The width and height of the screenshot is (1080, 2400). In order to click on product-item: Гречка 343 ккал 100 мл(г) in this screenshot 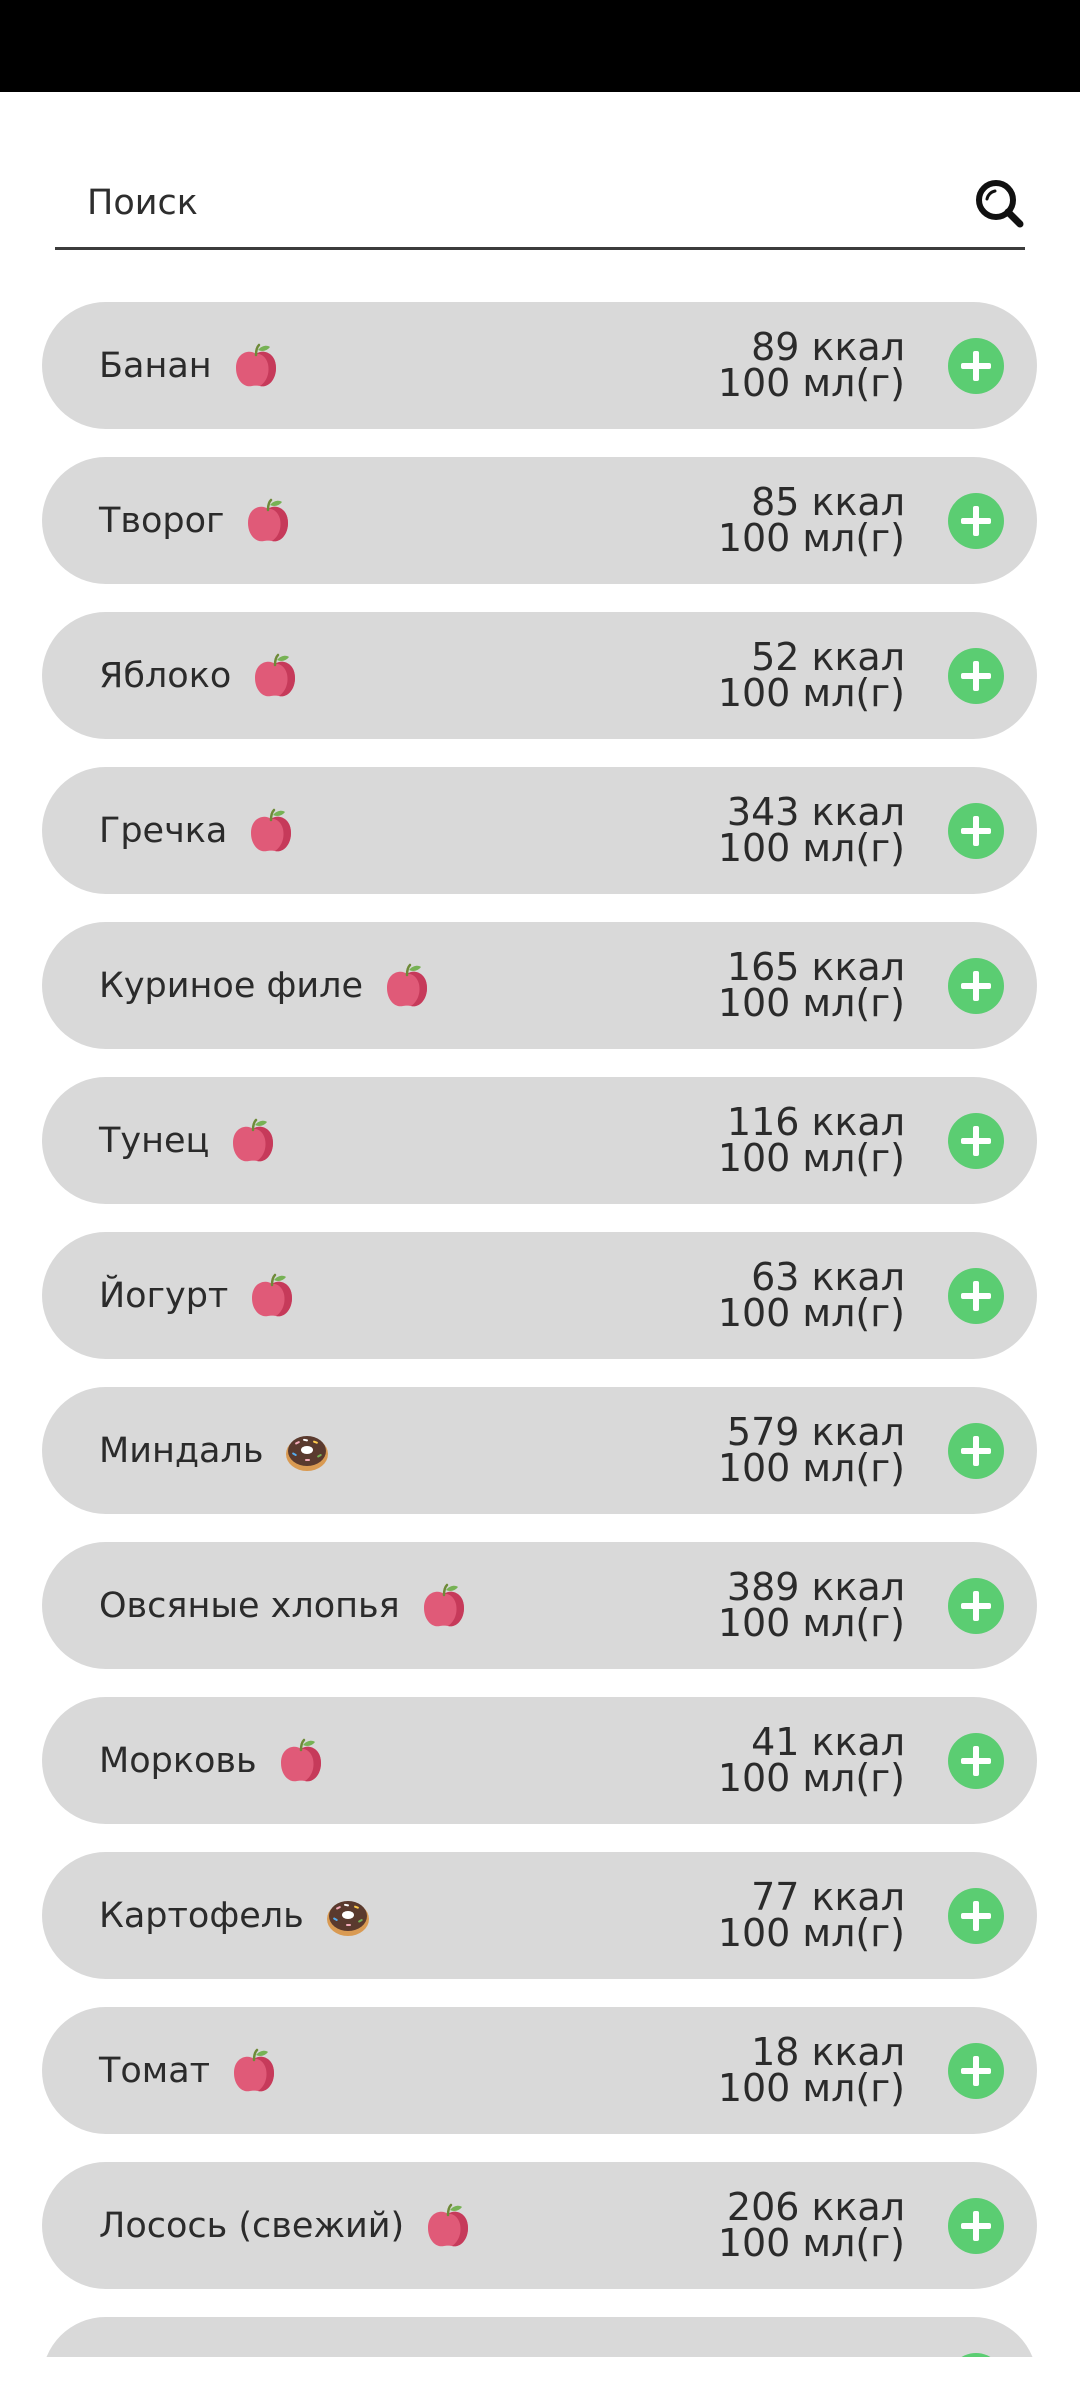, I will do `click(539, 830)`.